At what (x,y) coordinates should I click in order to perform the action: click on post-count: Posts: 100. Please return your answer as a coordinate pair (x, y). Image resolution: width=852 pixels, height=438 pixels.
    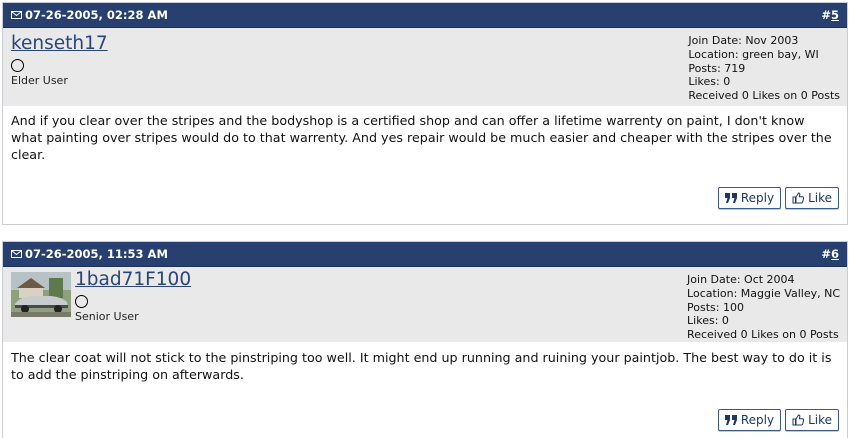
    Looking at the image, I should click on (715, 307).